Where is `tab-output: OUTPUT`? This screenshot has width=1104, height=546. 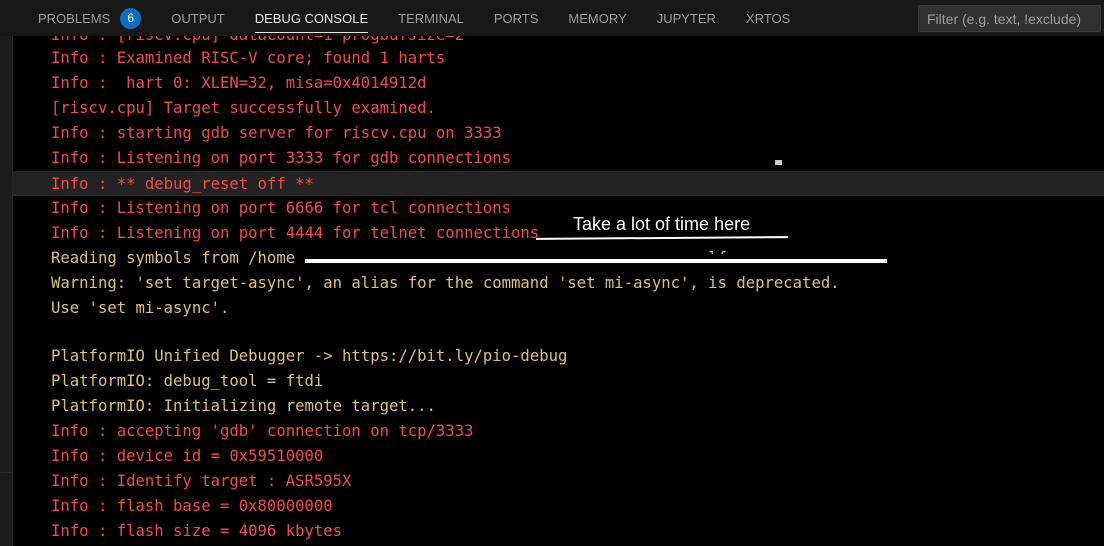
tab-output: OUTPUT is located at coordinates (197, 18).